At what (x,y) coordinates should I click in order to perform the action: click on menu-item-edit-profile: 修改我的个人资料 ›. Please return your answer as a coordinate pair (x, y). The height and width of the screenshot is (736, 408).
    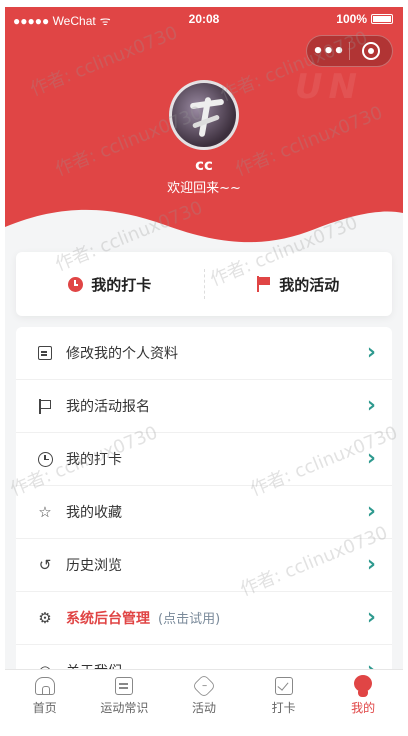
    Looking at the image, I should click on (204, 353).